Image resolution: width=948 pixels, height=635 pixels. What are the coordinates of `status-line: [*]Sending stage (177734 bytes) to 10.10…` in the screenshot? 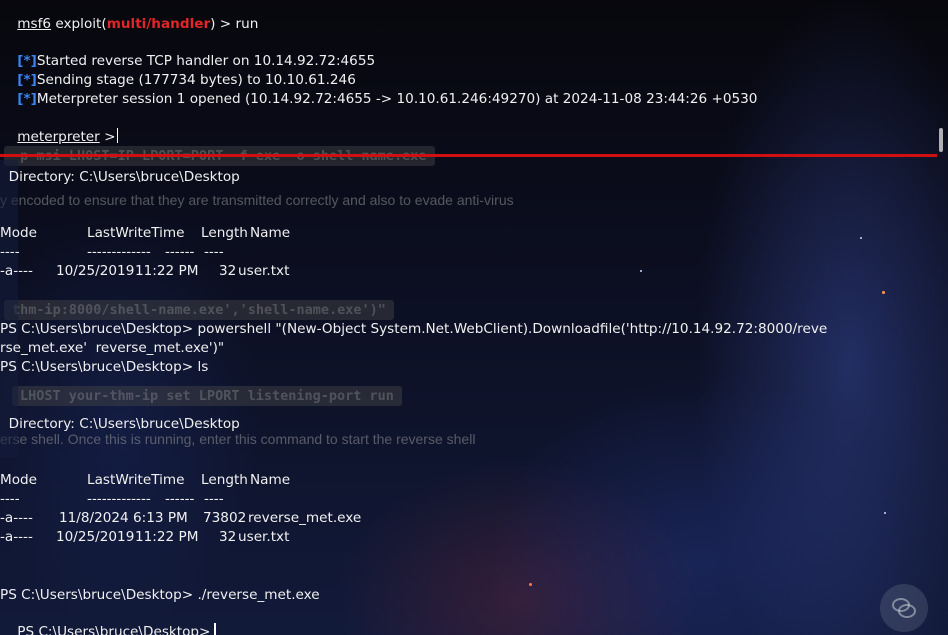 It's located at (178, 70).